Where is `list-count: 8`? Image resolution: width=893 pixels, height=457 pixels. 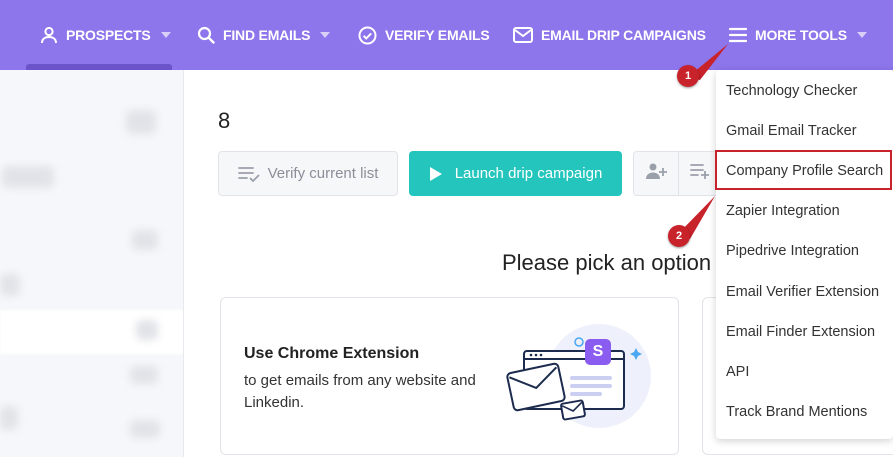 list-count: 8 is located at coordinates (224, 120).